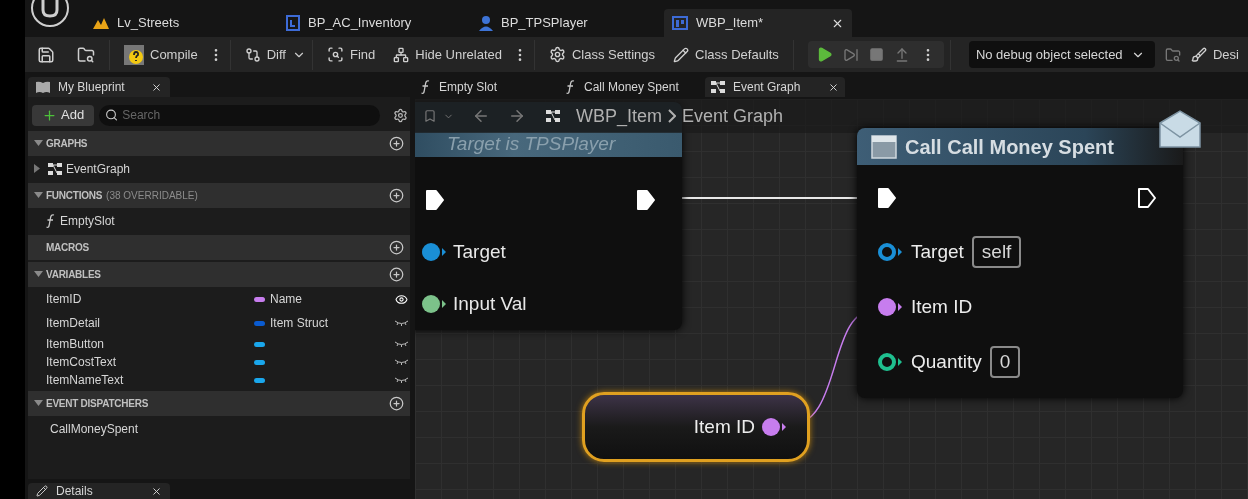  I want to click on section-header: GRAPHS, so click(219, 143).